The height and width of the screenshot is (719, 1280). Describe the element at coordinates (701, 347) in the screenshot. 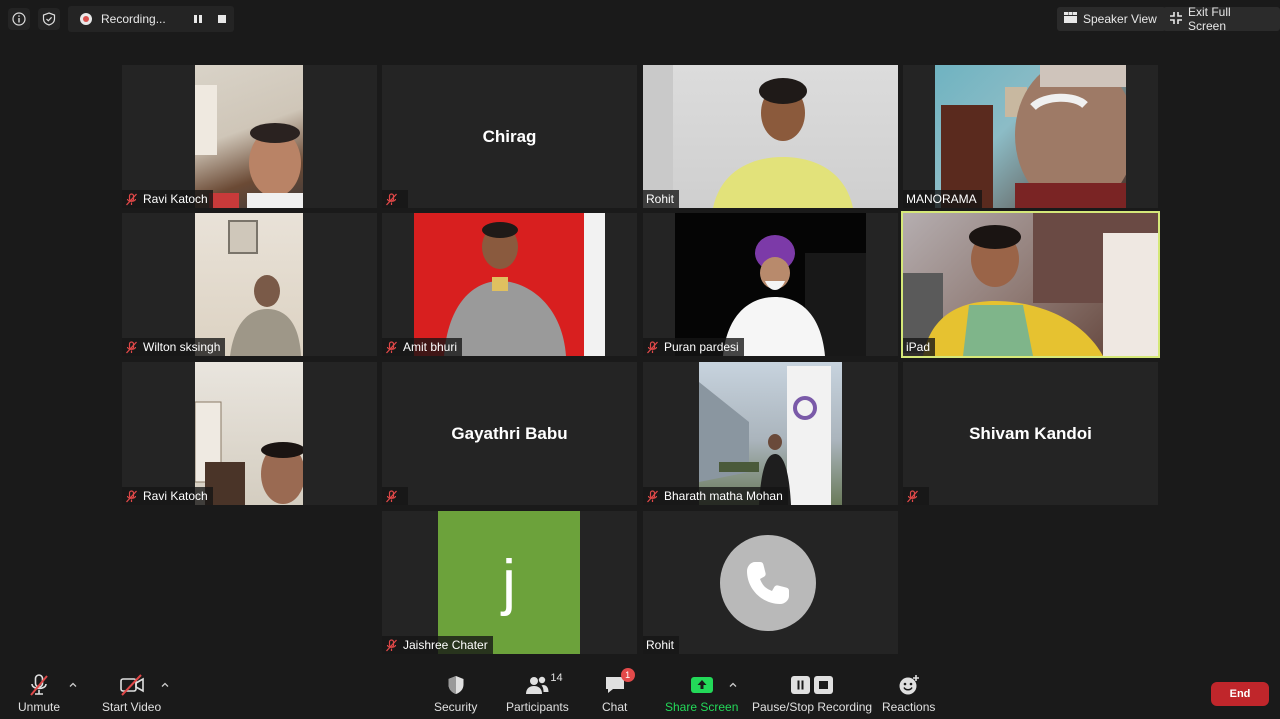

I see `participant-name: Puran pardesi` at that location.